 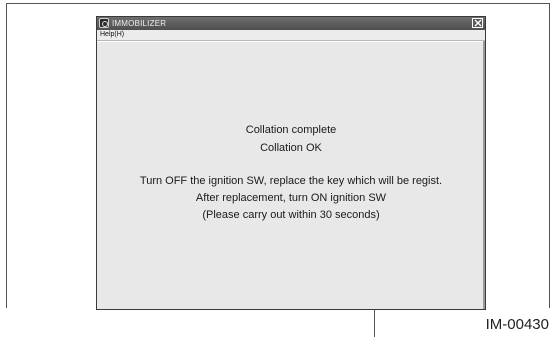 I want to click on figure-frame-divider, so click(x=374, y=322).